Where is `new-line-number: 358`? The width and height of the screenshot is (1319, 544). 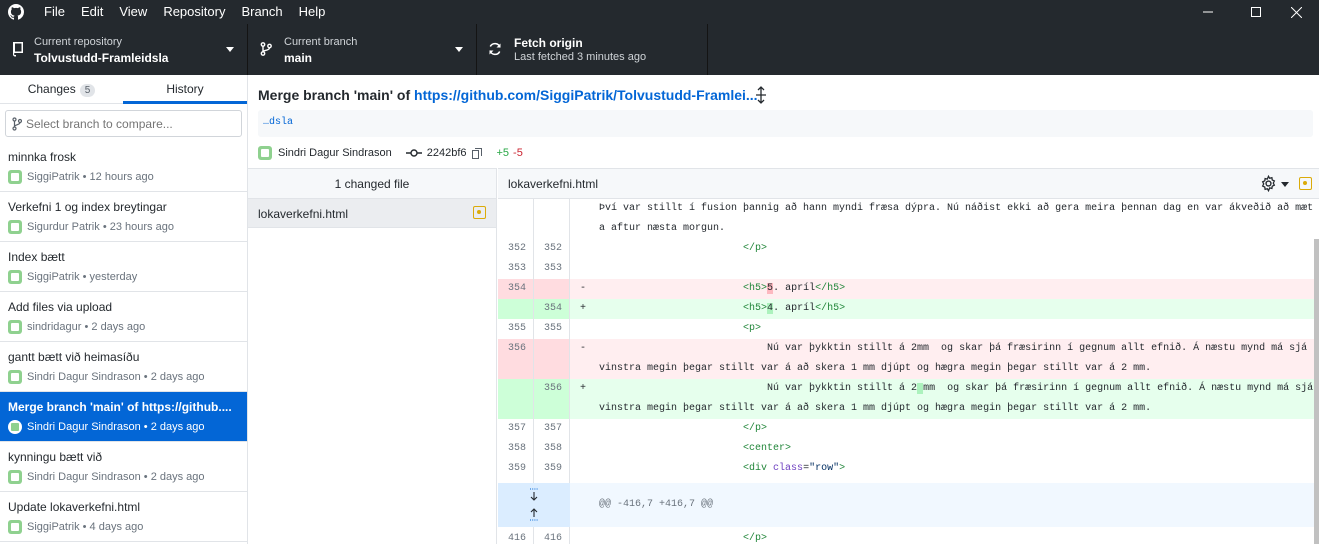
new-line-number: 358 is located at coordinates (552, 449).